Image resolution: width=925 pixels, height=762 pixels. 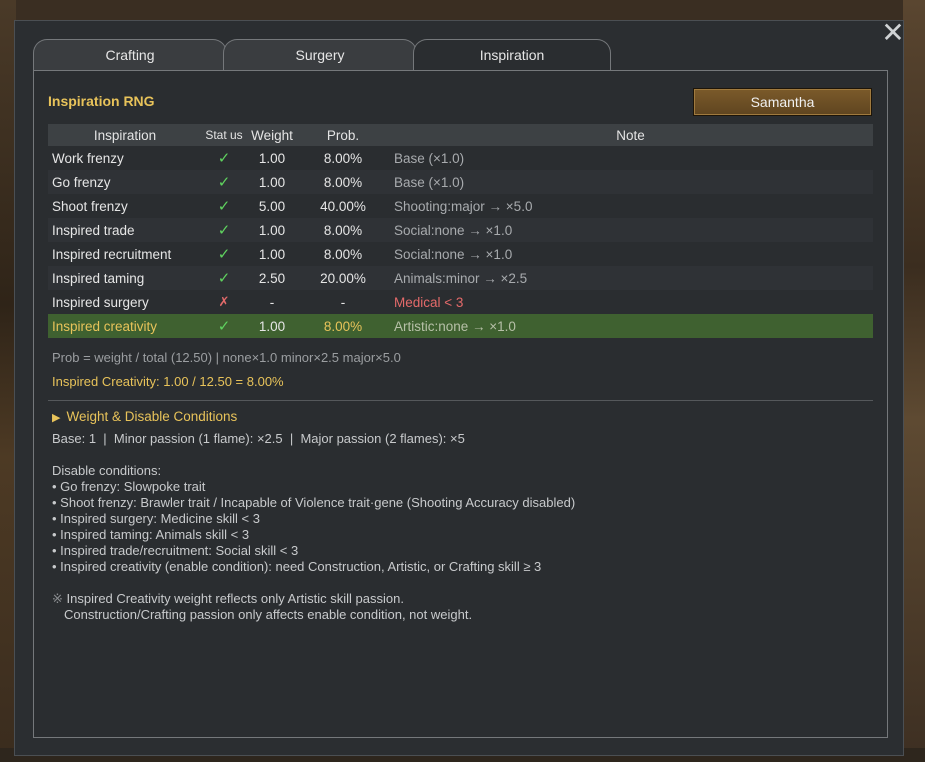 What do you see at coordinates (272, 206) in the screenshot?
I see `row-weight: 5.00` at bounding box center [272, 206].